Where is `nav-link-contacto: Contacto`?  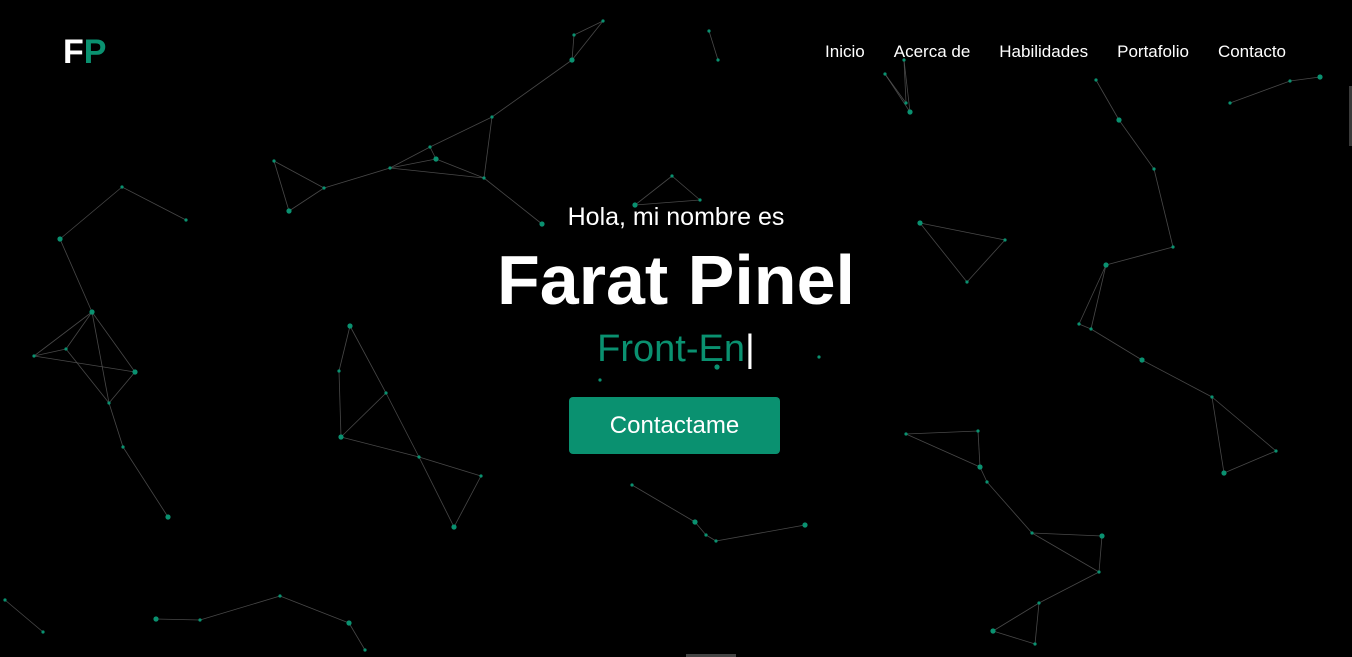
nav-link-contacto: Contacto is located at coordinates (1252, 52).